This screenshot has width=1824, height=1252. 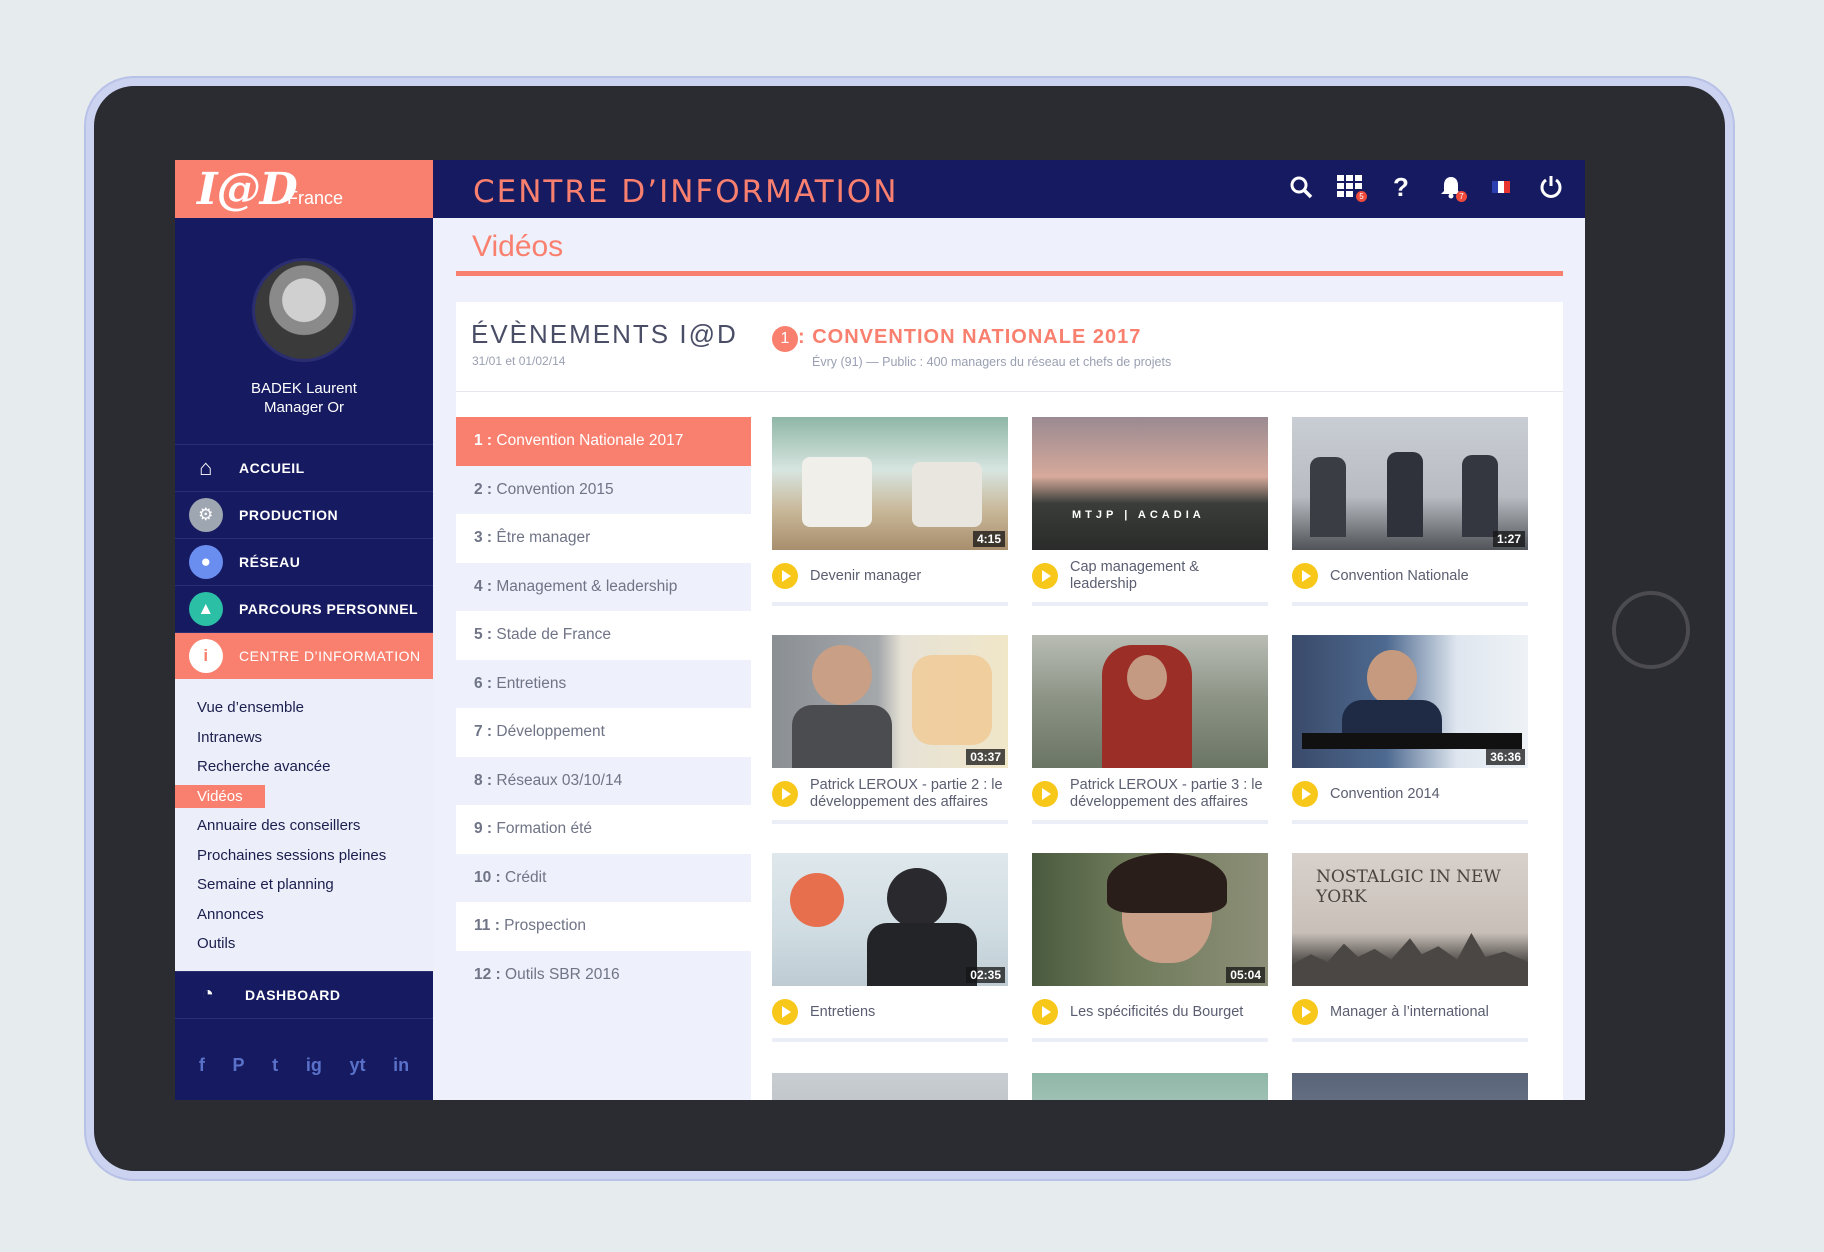 I want to click on event-label: Entretiens, so click(x=529, y=683).